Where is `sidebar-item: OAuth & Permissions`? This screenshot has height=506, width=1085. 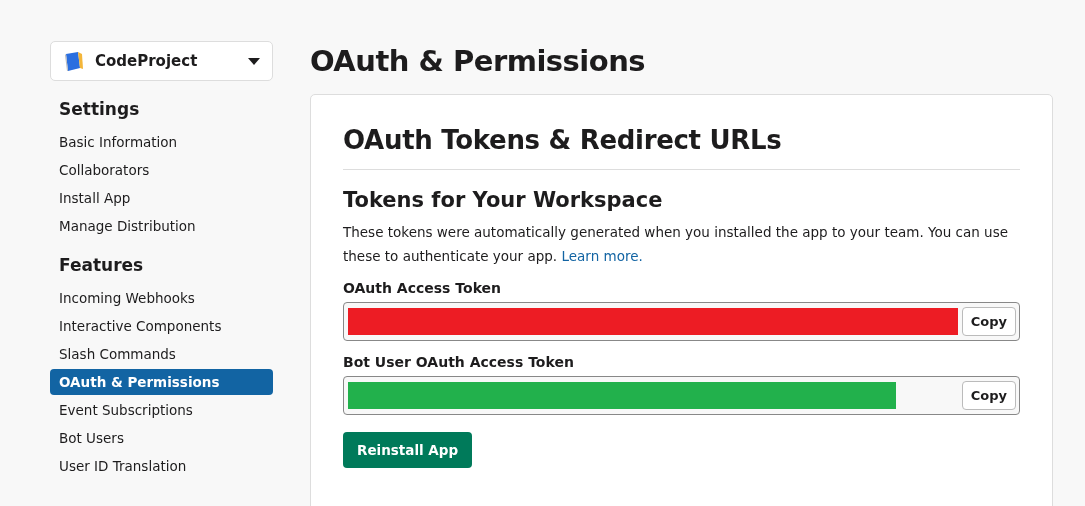
sidebar-item: OAuth & Permissions is located at coordinates (161, 382).